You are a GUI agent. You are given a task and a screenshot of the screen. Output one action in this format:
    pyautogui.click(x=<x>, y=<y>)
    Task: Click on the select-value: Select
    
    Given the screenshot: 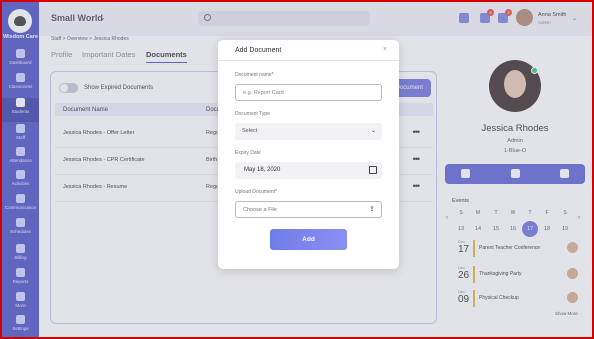 What is the action you would take?
    pyautogui.click(x=250, y=131)
    